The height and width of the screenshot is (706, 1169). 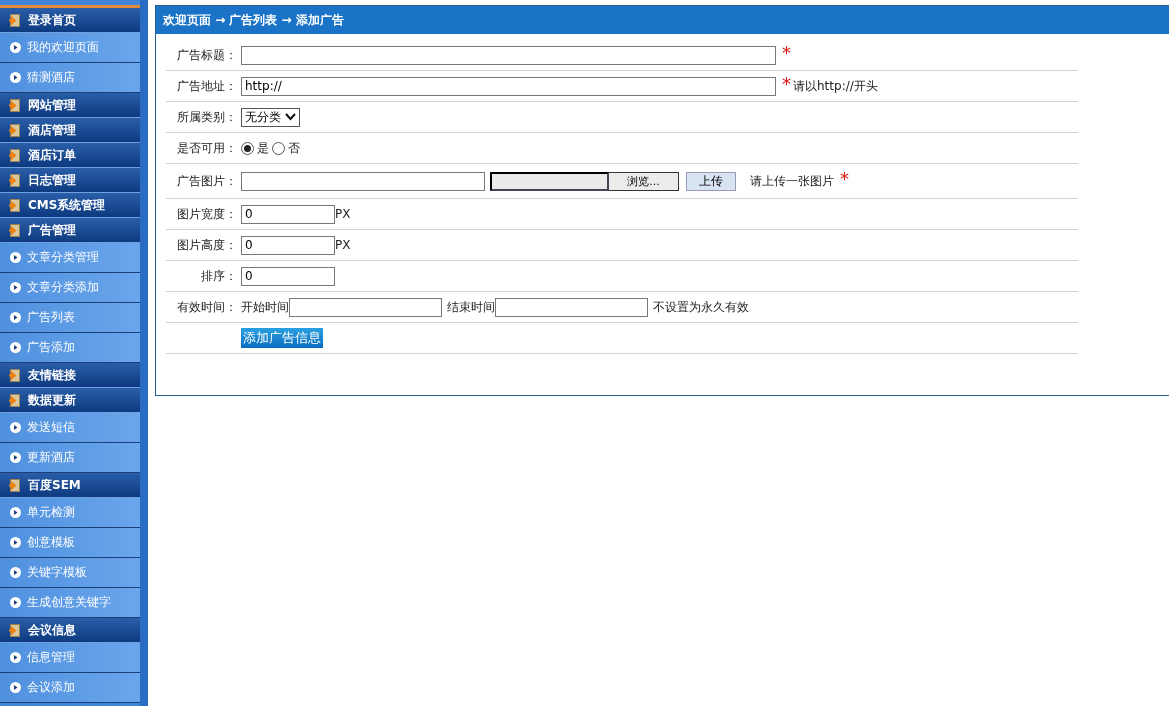 I want to click on field-label: 是否可用：, so click(x=207, y=148).